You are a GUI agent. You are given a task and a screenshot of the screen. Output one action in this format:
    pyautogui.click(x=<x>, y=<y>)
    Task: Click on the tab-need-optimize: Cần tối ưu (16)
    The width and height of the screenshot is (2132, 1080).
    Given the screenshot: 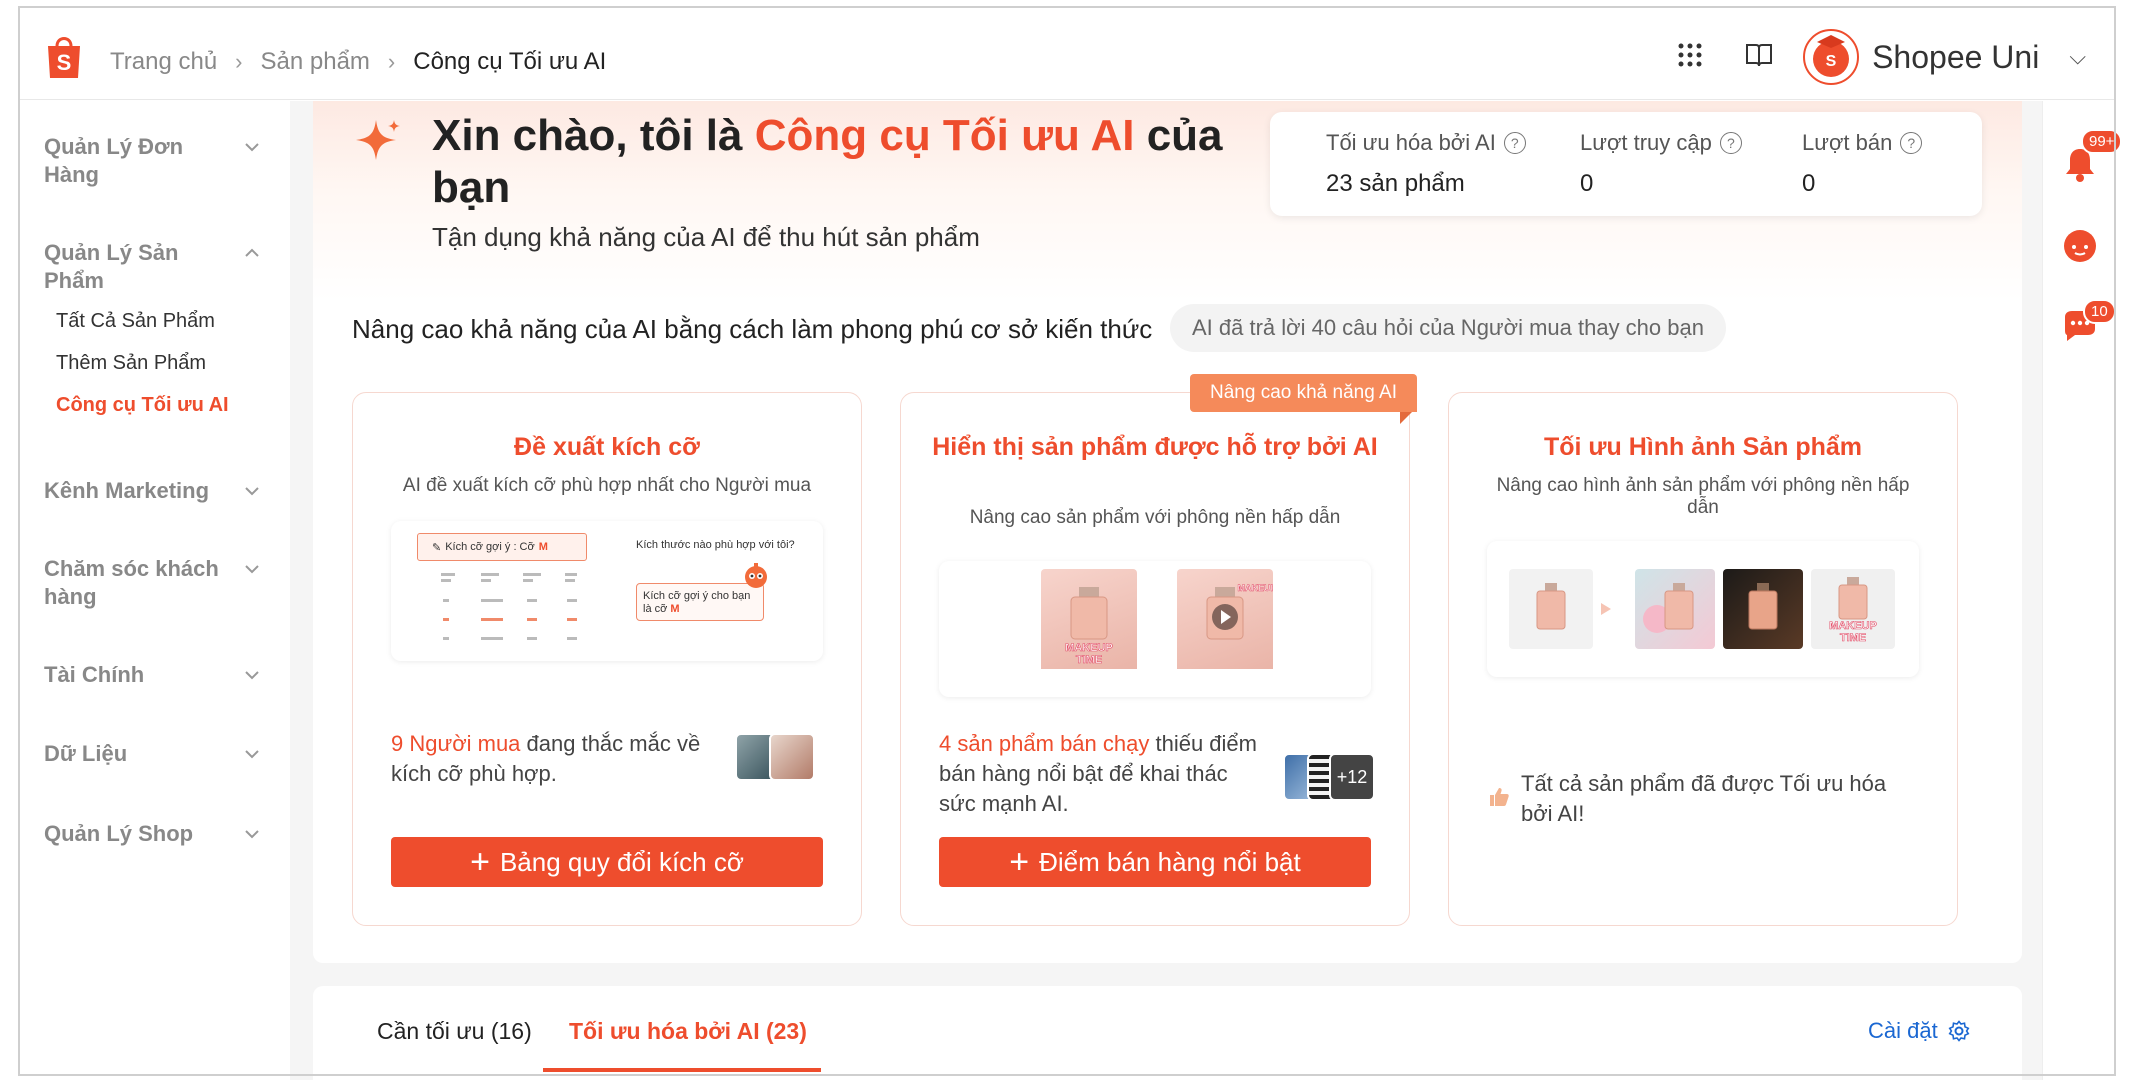 What is the action you would take?
    pyautogui.click(x=454, y=1031)
    